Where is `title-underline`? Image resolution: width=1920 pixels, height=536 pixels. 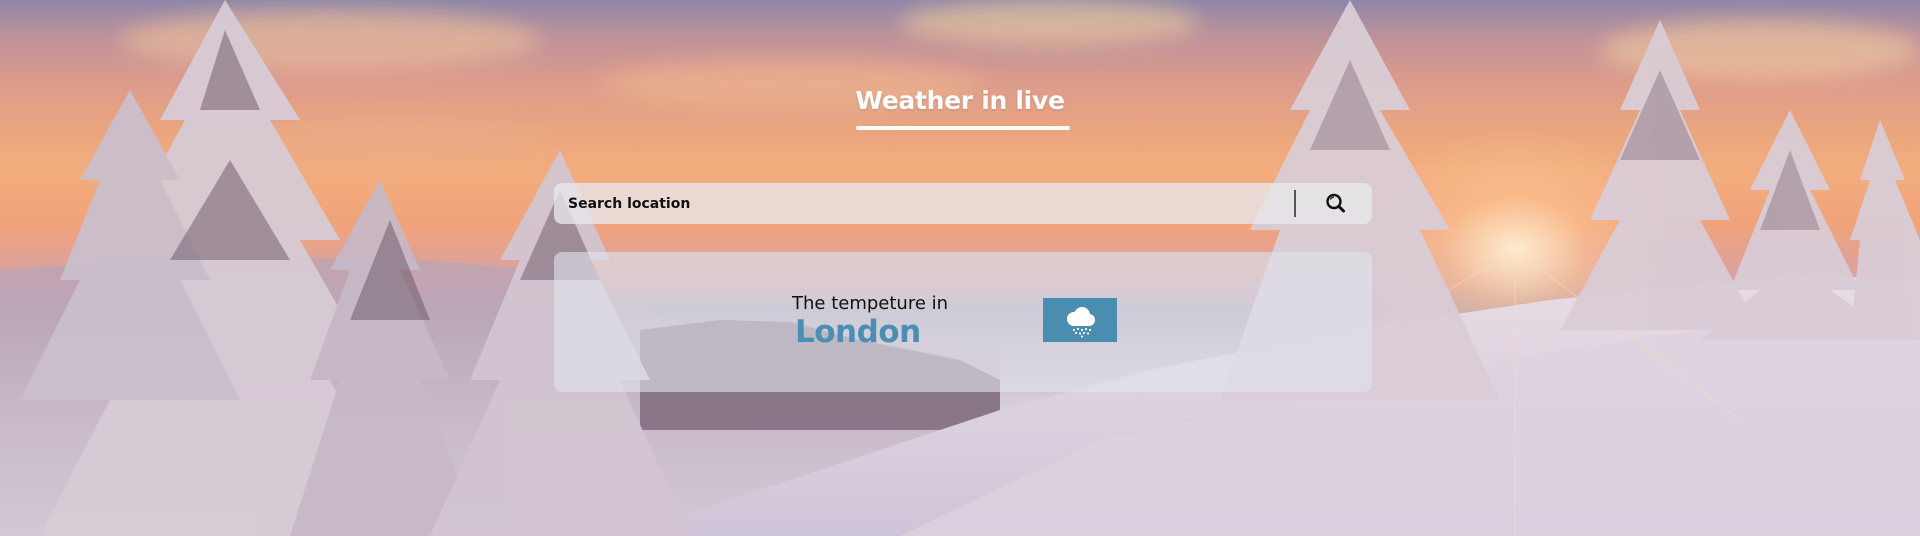 title-underline is located at coordinates (963, 128).